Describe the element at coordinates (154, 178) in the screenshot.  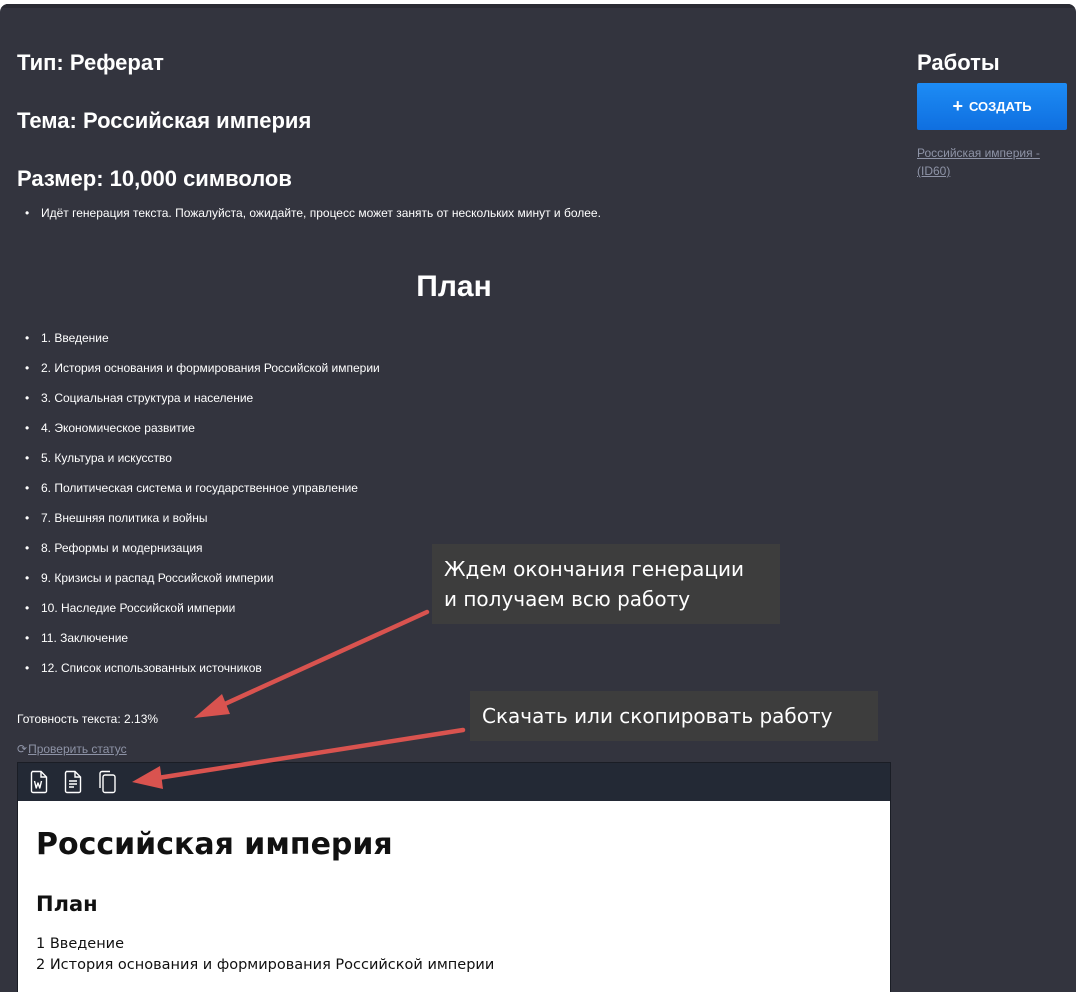
I see `work-size-heading: Размер: 10,000 символов` at that location.